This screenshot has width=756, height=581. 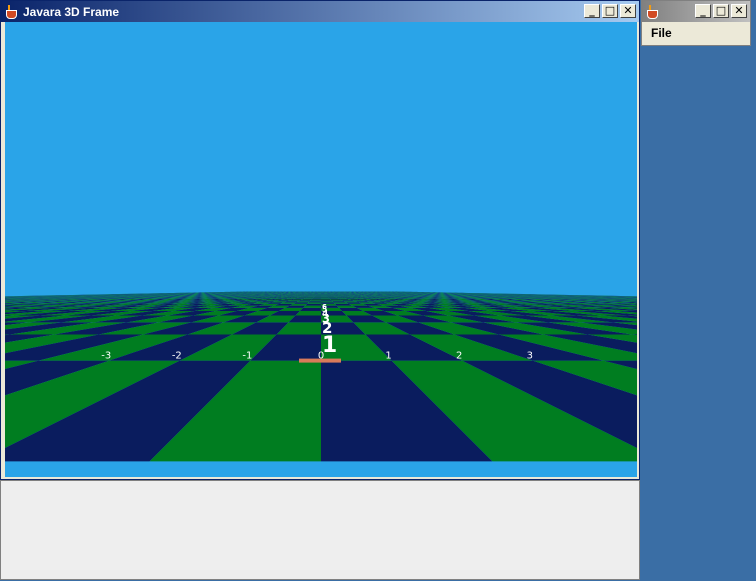 I want to click on file-window-titlebar: _ □ ✕, so click(x=696, y=11).